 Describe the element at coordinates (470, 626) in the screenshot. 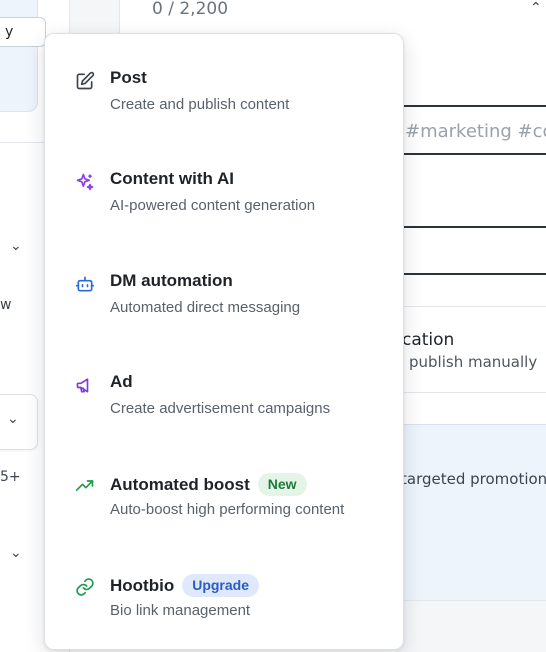

I see `bottom-bar` at that location.